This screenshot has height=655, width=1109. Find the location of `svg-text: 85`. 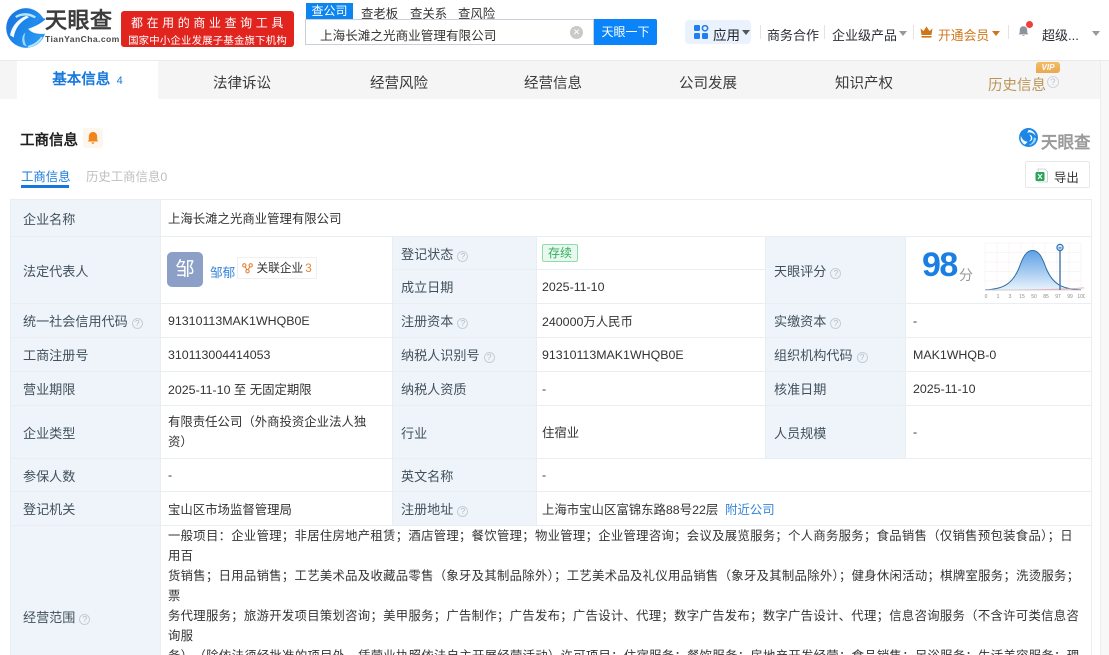

svg-text: 85 is located at coordinates (1046, 297).